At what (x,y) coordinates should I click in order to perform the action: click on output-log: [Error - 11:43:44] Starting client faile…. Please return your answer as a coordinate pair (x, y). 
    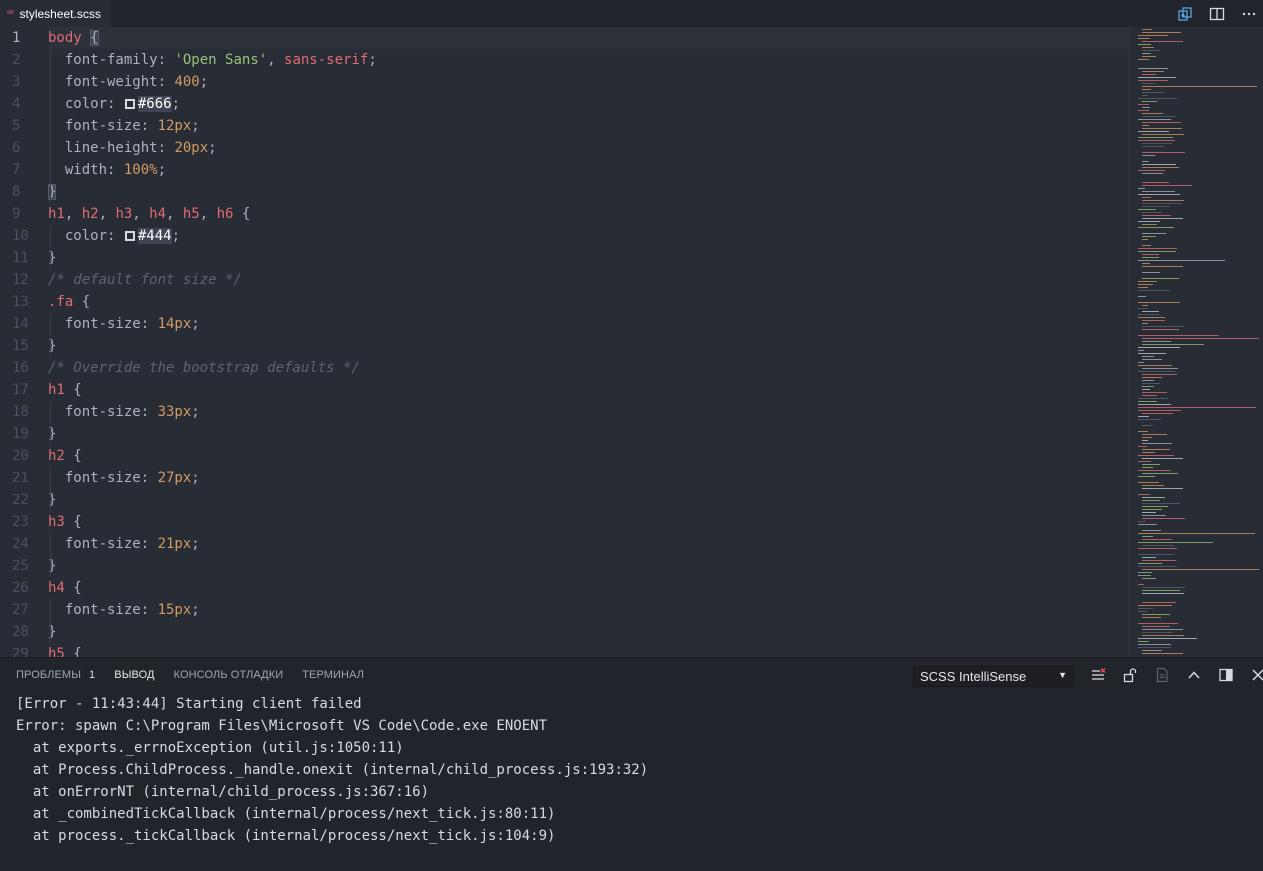
    Looking at the image, I should click on (332, 770).